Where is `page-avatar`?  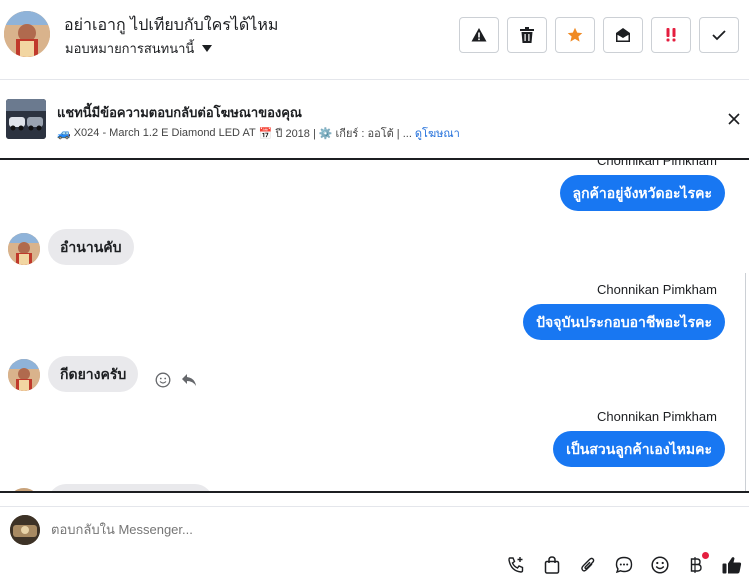 page-avatar is located at coordinates (25, 530).